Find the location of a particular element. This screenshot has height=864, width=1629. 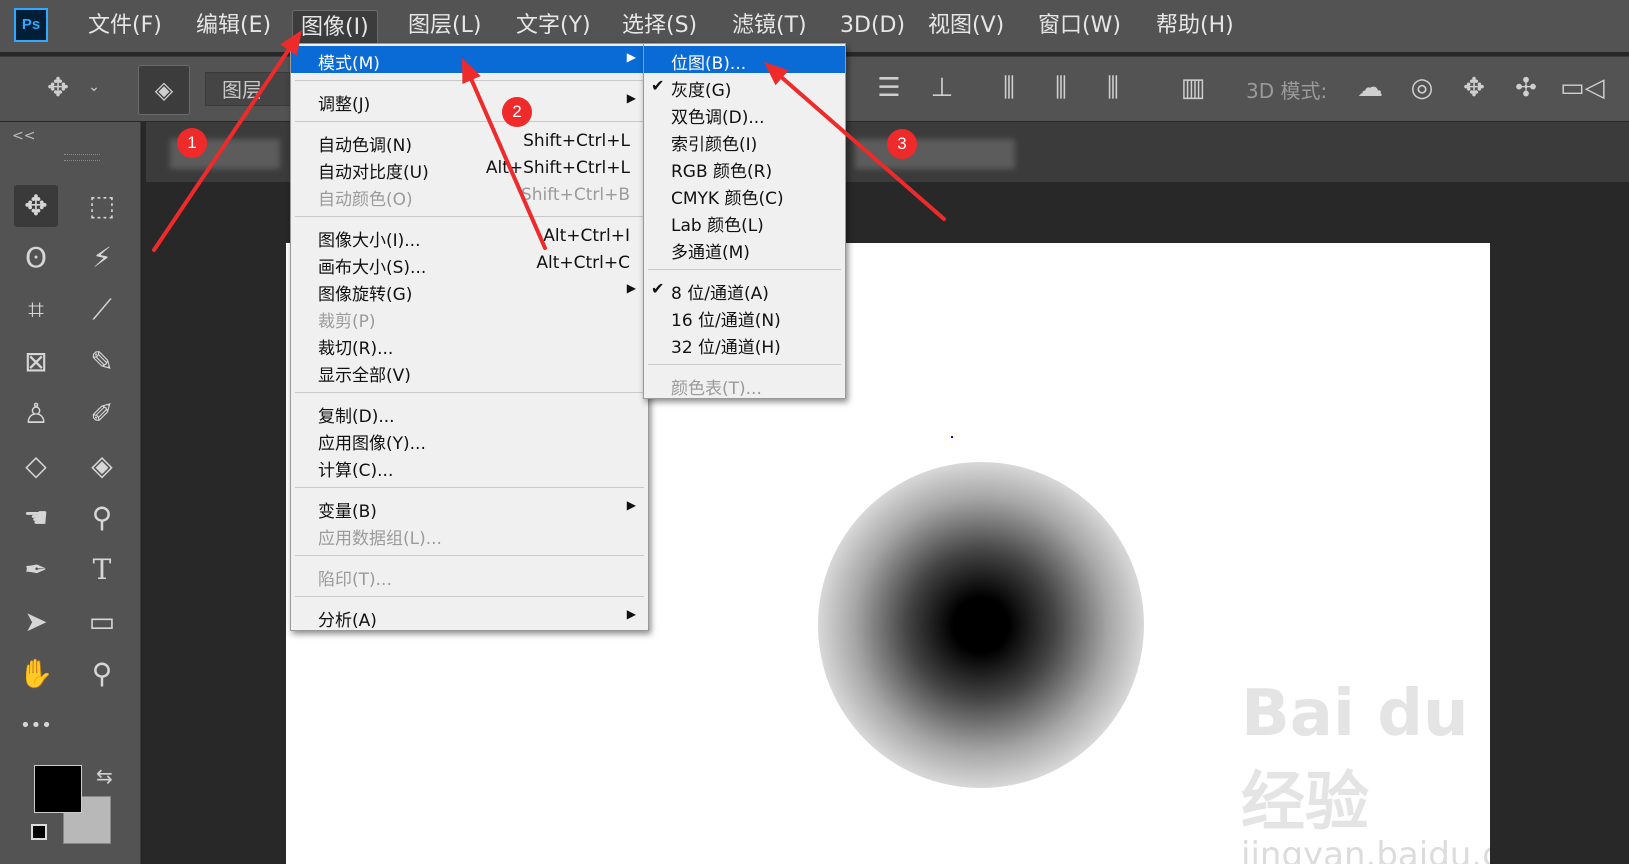

annotation-arrows is located at coordinates (549, 141).